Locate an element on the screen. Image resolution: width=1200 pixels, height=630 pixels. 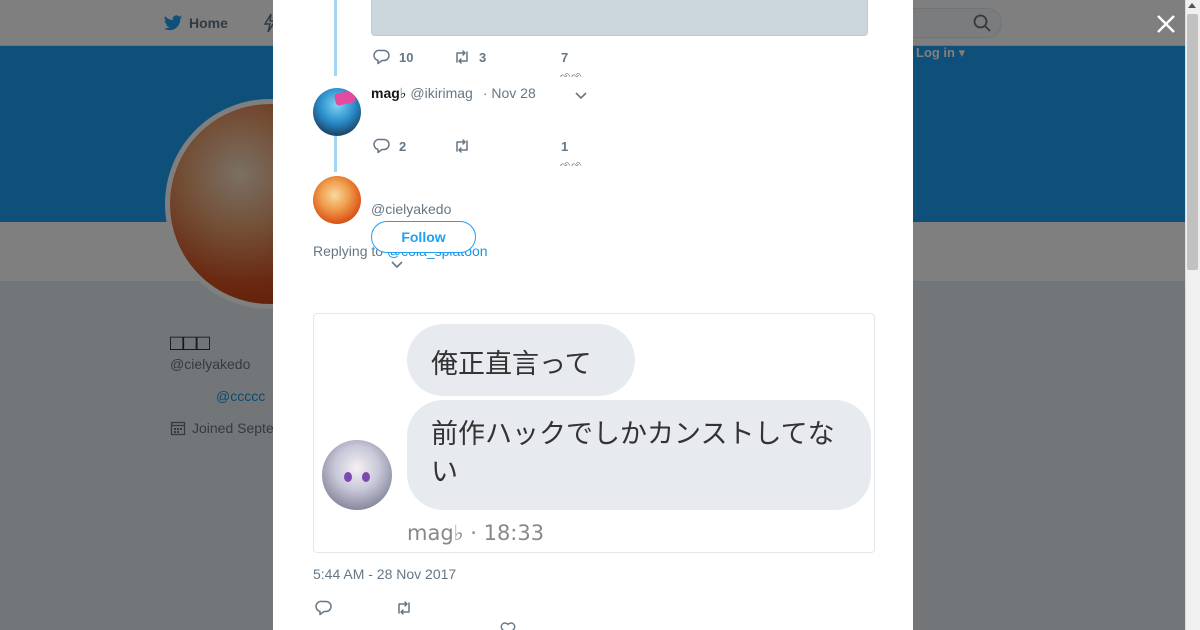
reply-author-handle: @ikirimag is located at coordinates (441, 93).